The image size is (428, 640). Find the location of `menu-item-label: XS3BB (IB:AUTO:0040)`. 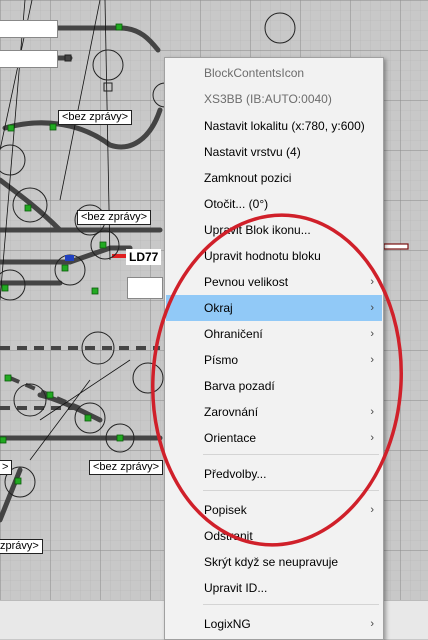

menu-item-label: XS3BB (IB:AUTO:0040) is located at coordinates (268, 99).